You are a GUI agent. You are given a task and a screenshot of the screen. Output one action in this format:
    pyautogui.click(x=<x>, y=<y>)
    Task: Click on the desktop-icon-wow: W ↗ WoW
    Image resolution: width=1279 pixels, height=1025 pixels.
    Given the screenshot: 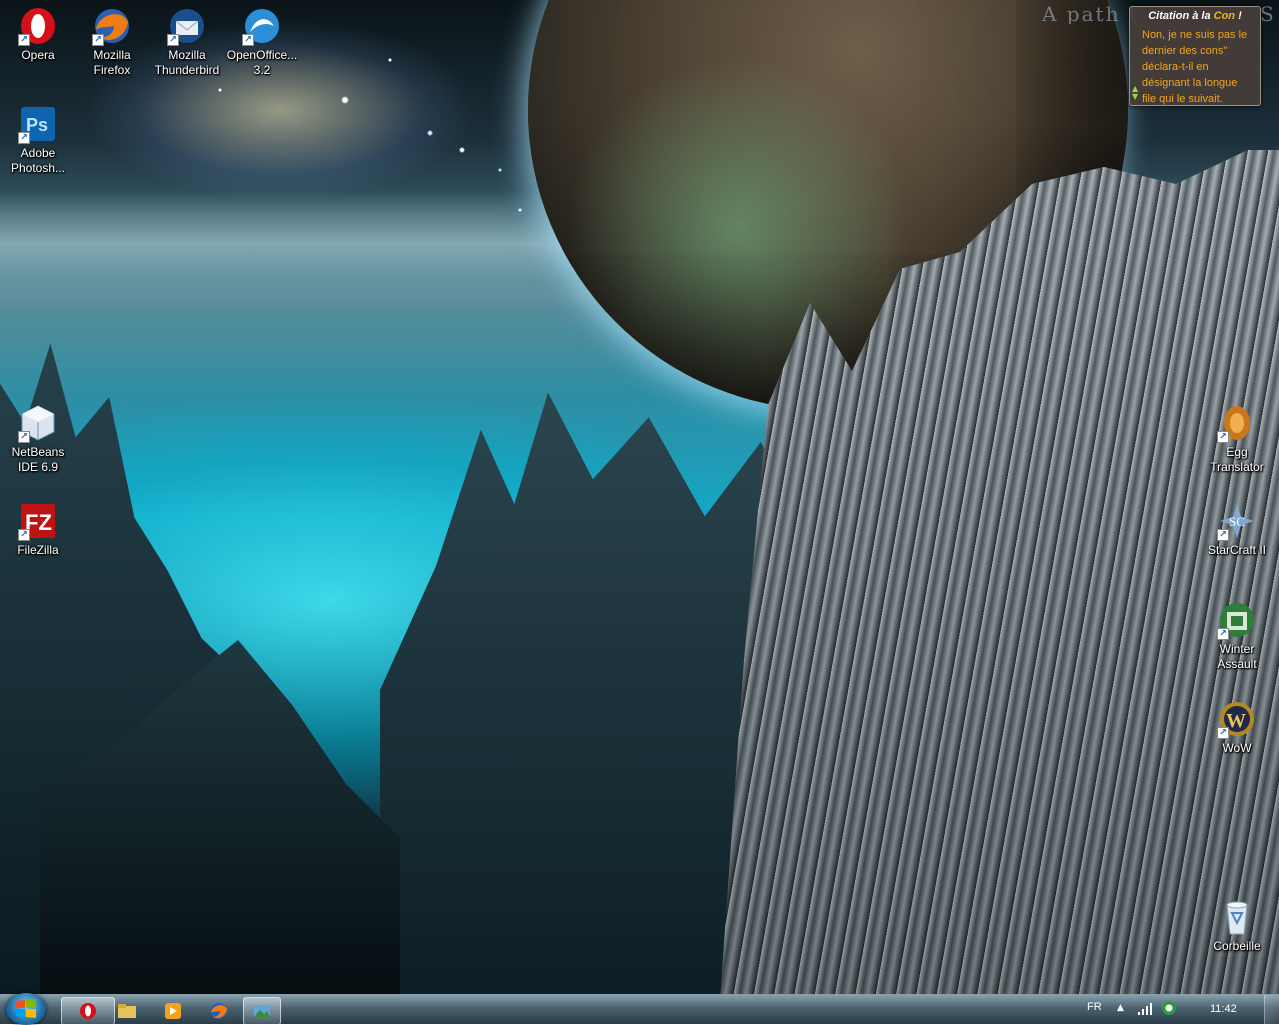 What is the action you would take?
    pyautogui.click(x=1237, y=724)
    